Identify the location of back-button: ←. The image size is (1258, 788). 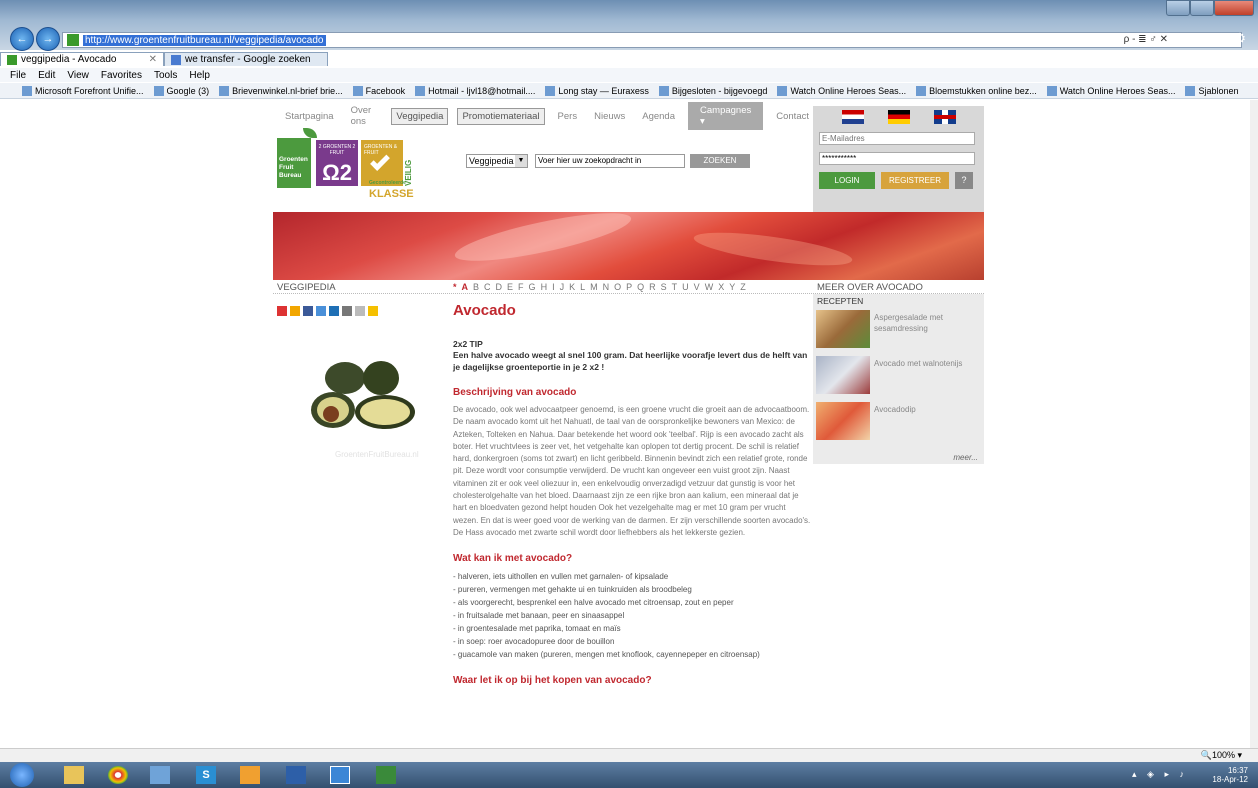
(22, 39).